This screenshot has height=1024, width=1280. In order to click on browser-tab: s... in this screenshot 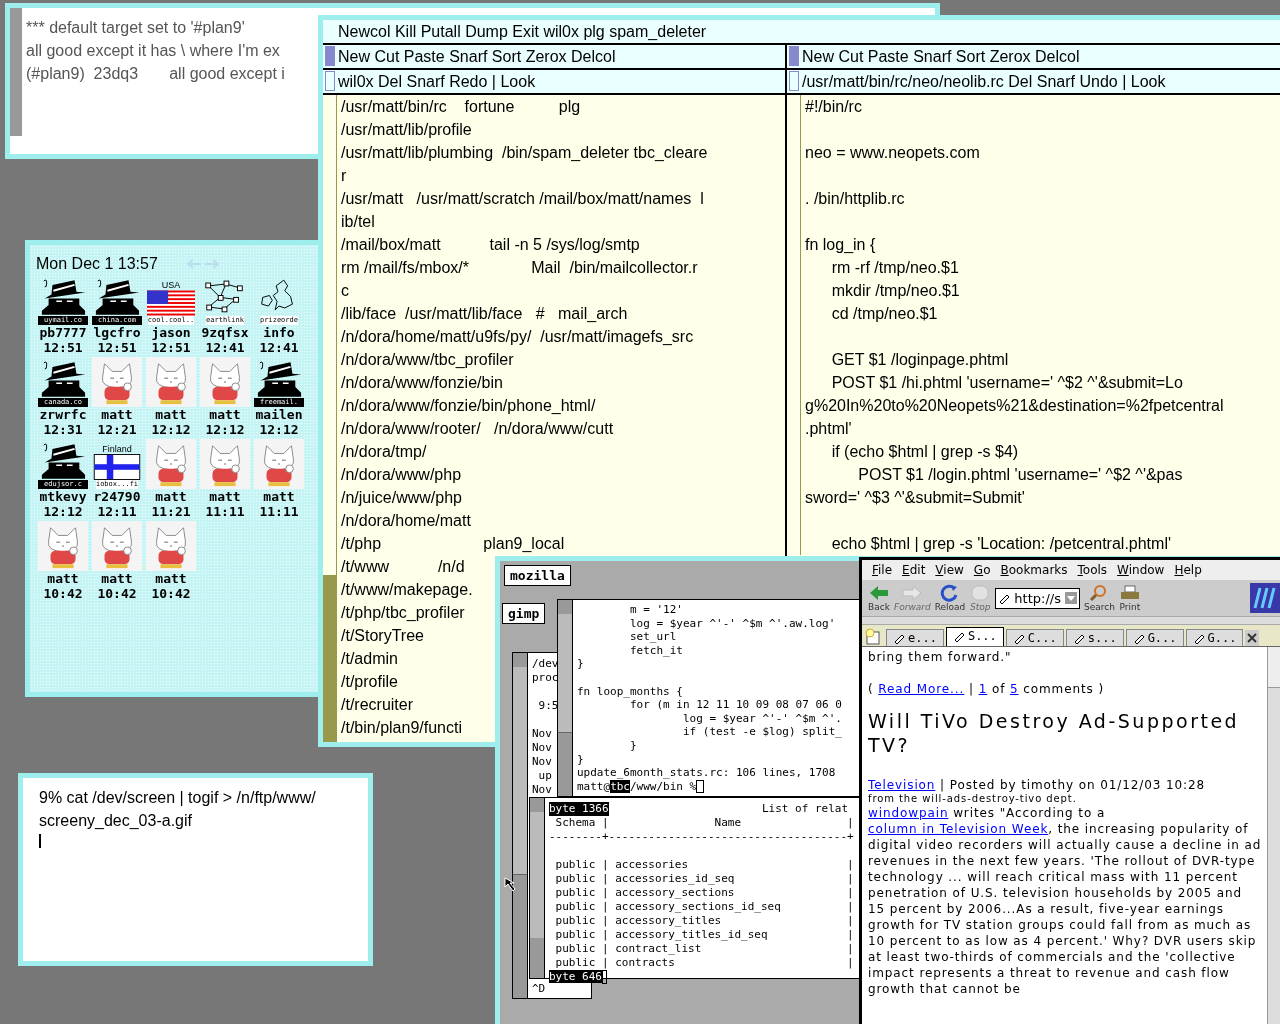, I will do `click(1094, 637)`.